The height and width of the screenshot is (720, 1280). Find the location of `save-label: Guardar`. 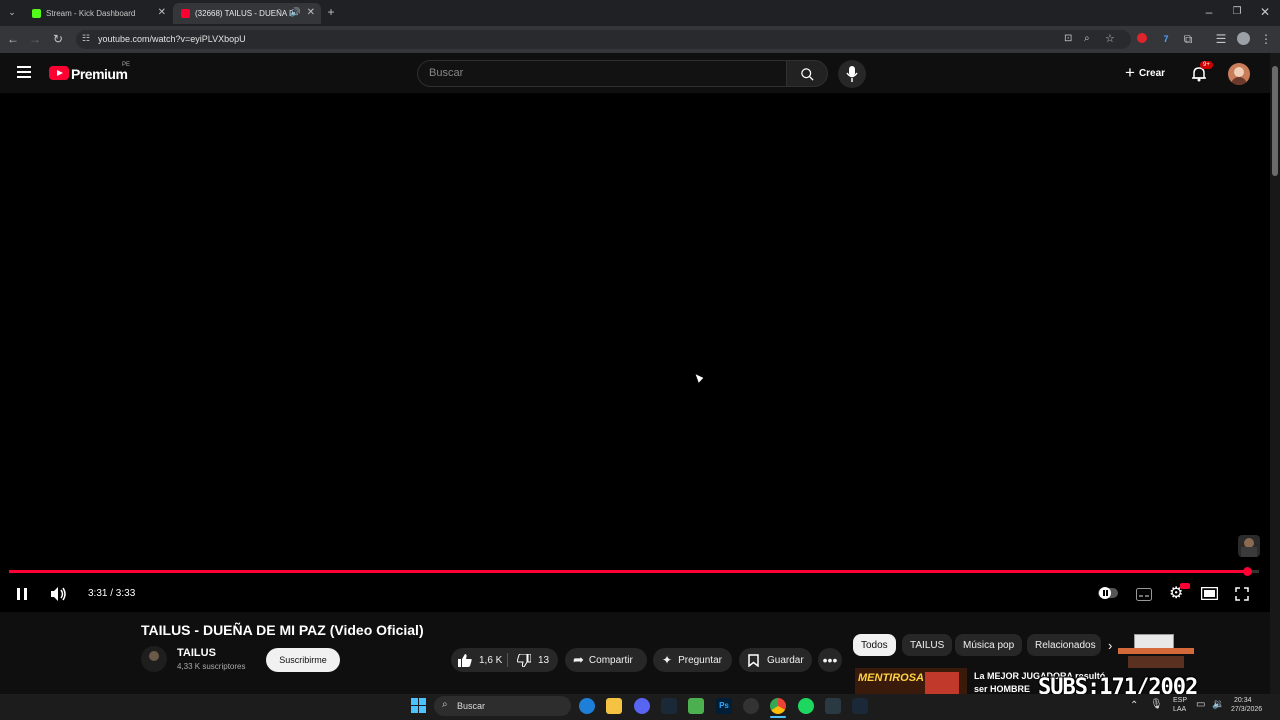

save-label: Guardar is located at coordinates (785, 660).